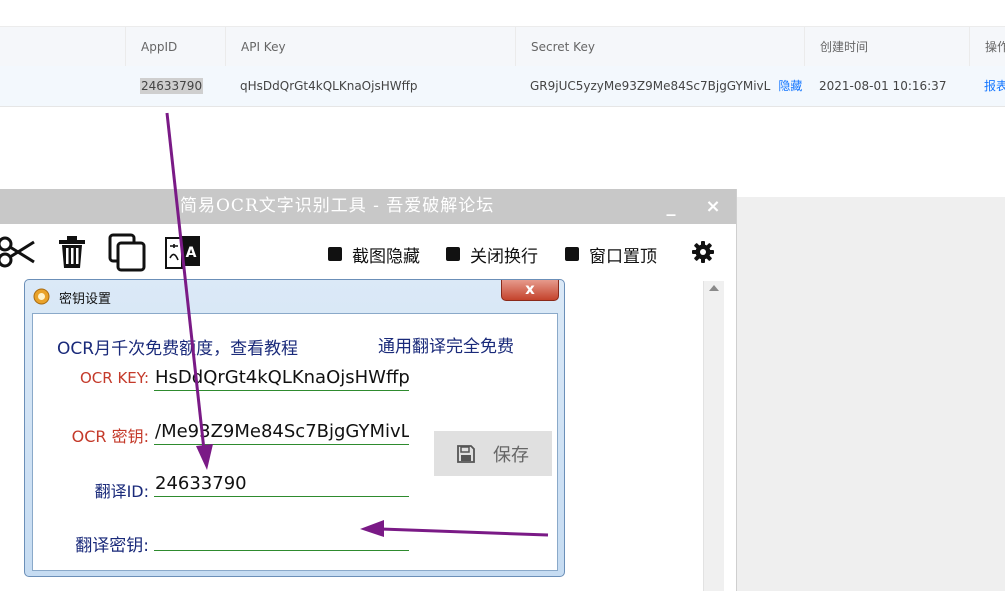 This screenshot has width=1005, height=591. I want to click on ocr-secret-label: OCR 密钥:, so click(110, 436).